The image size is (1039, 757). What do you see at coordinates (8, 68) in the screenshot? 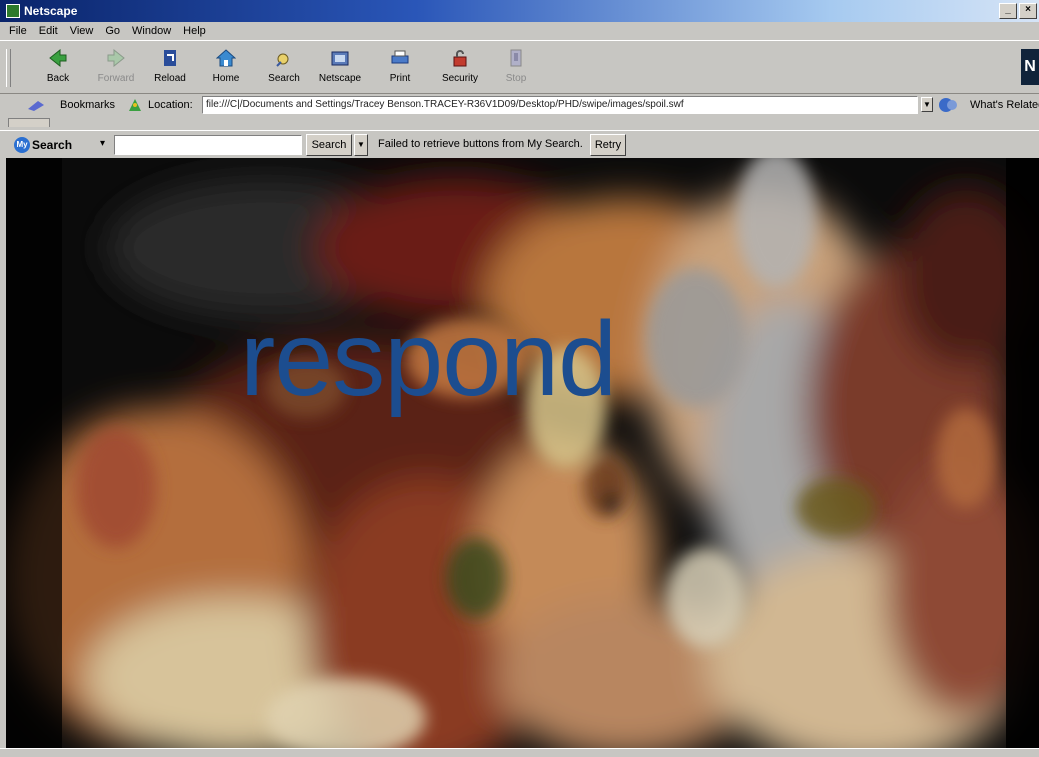
I see `toolbar-grip` at bounding box center [8, 68].